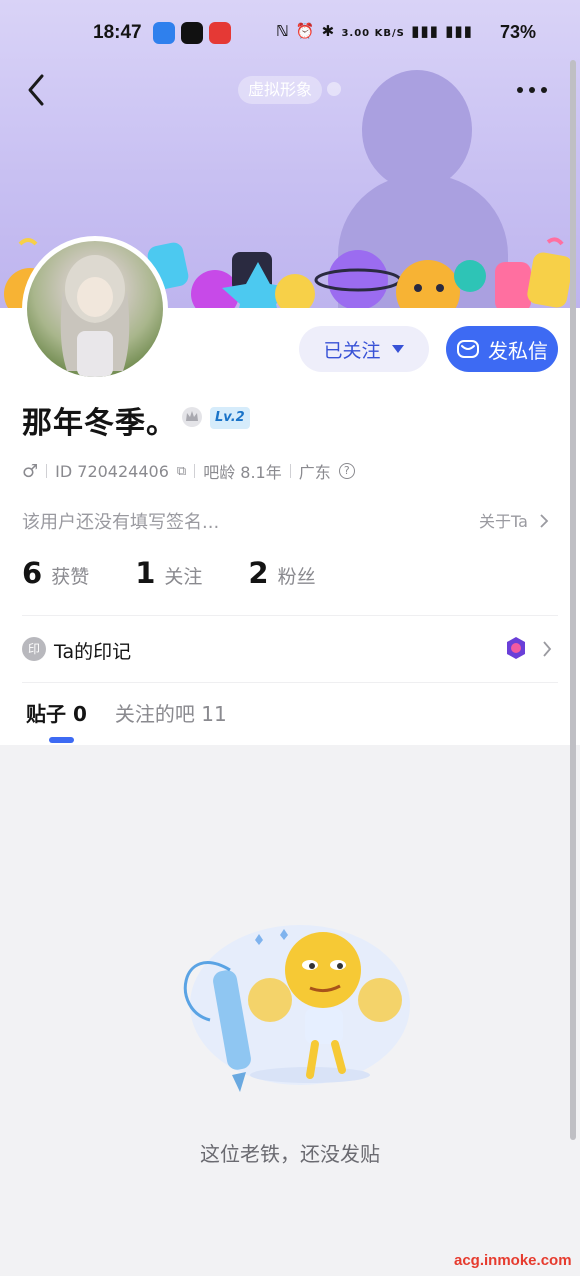  I want to click on send-message-button: 发私信, so click(502, 349).